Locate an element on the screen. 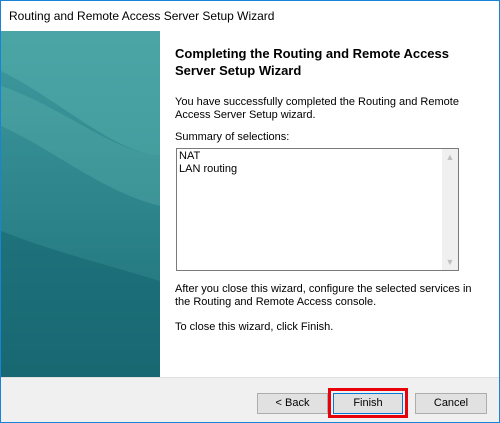 The height and width of the screenshot is (423, 500). summary-list: NAT LAN routing is located at coordinates (208, 163).